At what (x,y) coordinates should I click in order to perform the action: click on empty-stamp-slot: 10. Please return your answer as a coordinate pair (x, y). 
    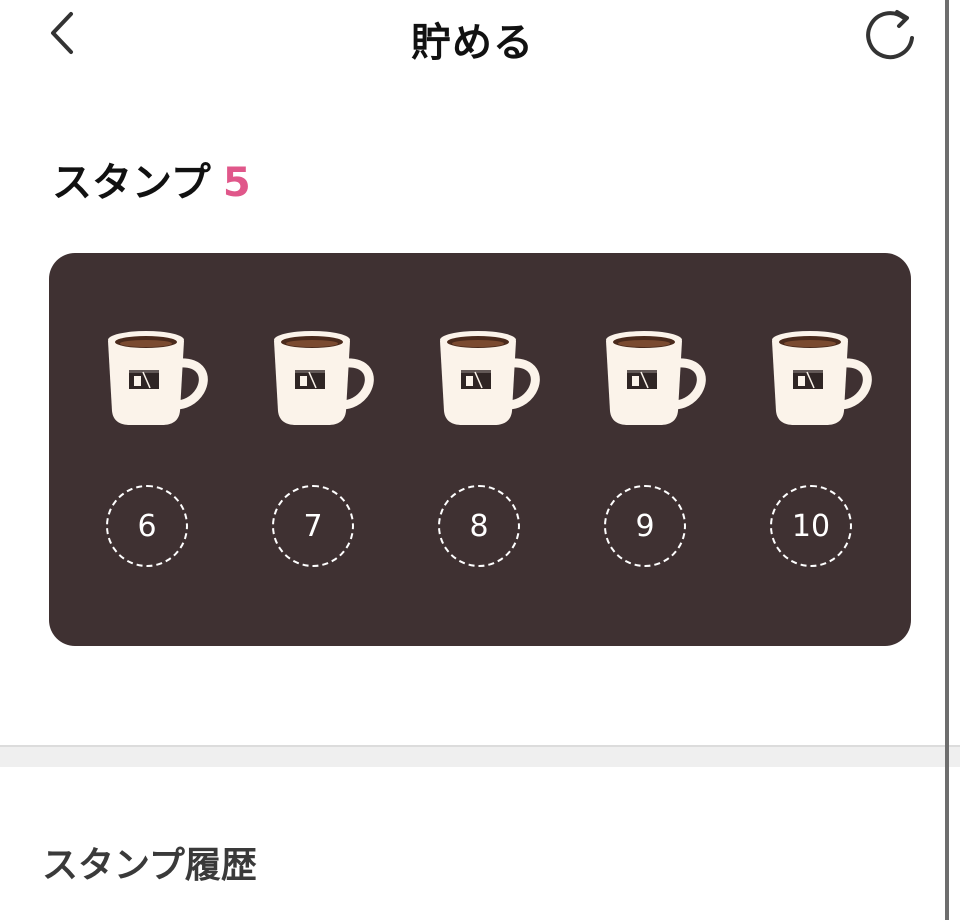
    Looking at the image, I should click on (811, 526).